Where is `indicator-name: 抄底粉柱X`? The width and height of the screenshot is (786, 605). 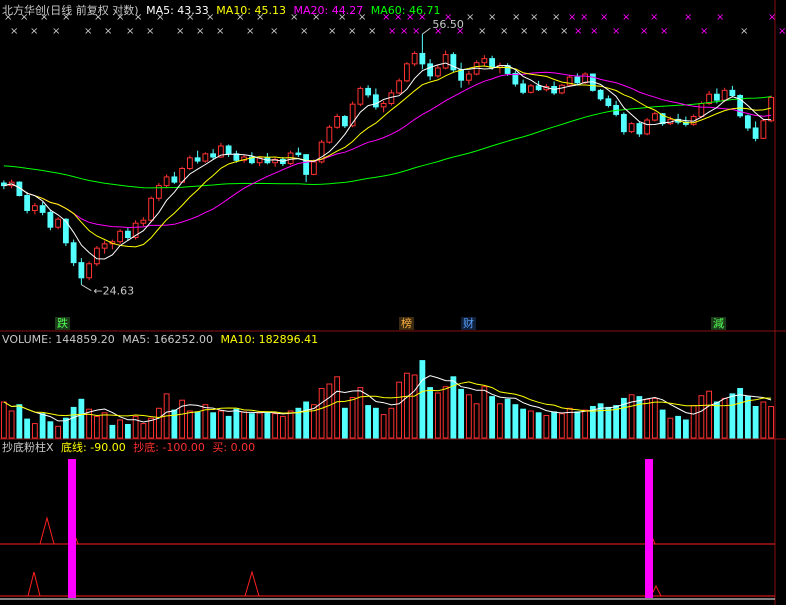 indicator-name: 抄底粉柱X is located at coordinates (28, 447).